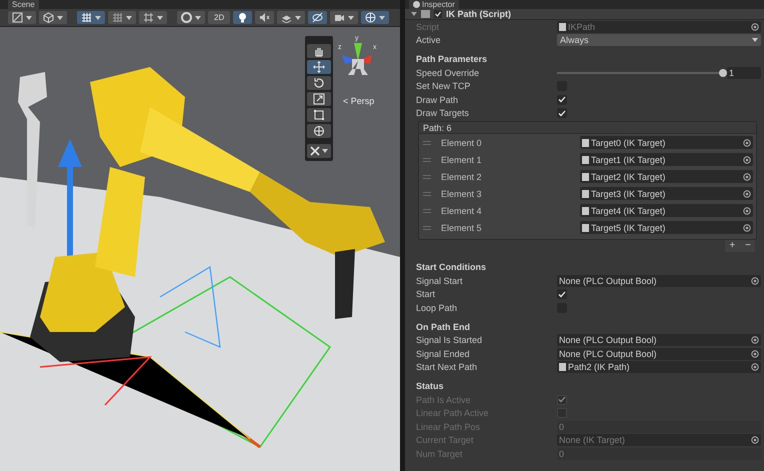 The height and width of the screenshot is (471, 764). I want to click on field-label: Signal Start, so click(440, 281).